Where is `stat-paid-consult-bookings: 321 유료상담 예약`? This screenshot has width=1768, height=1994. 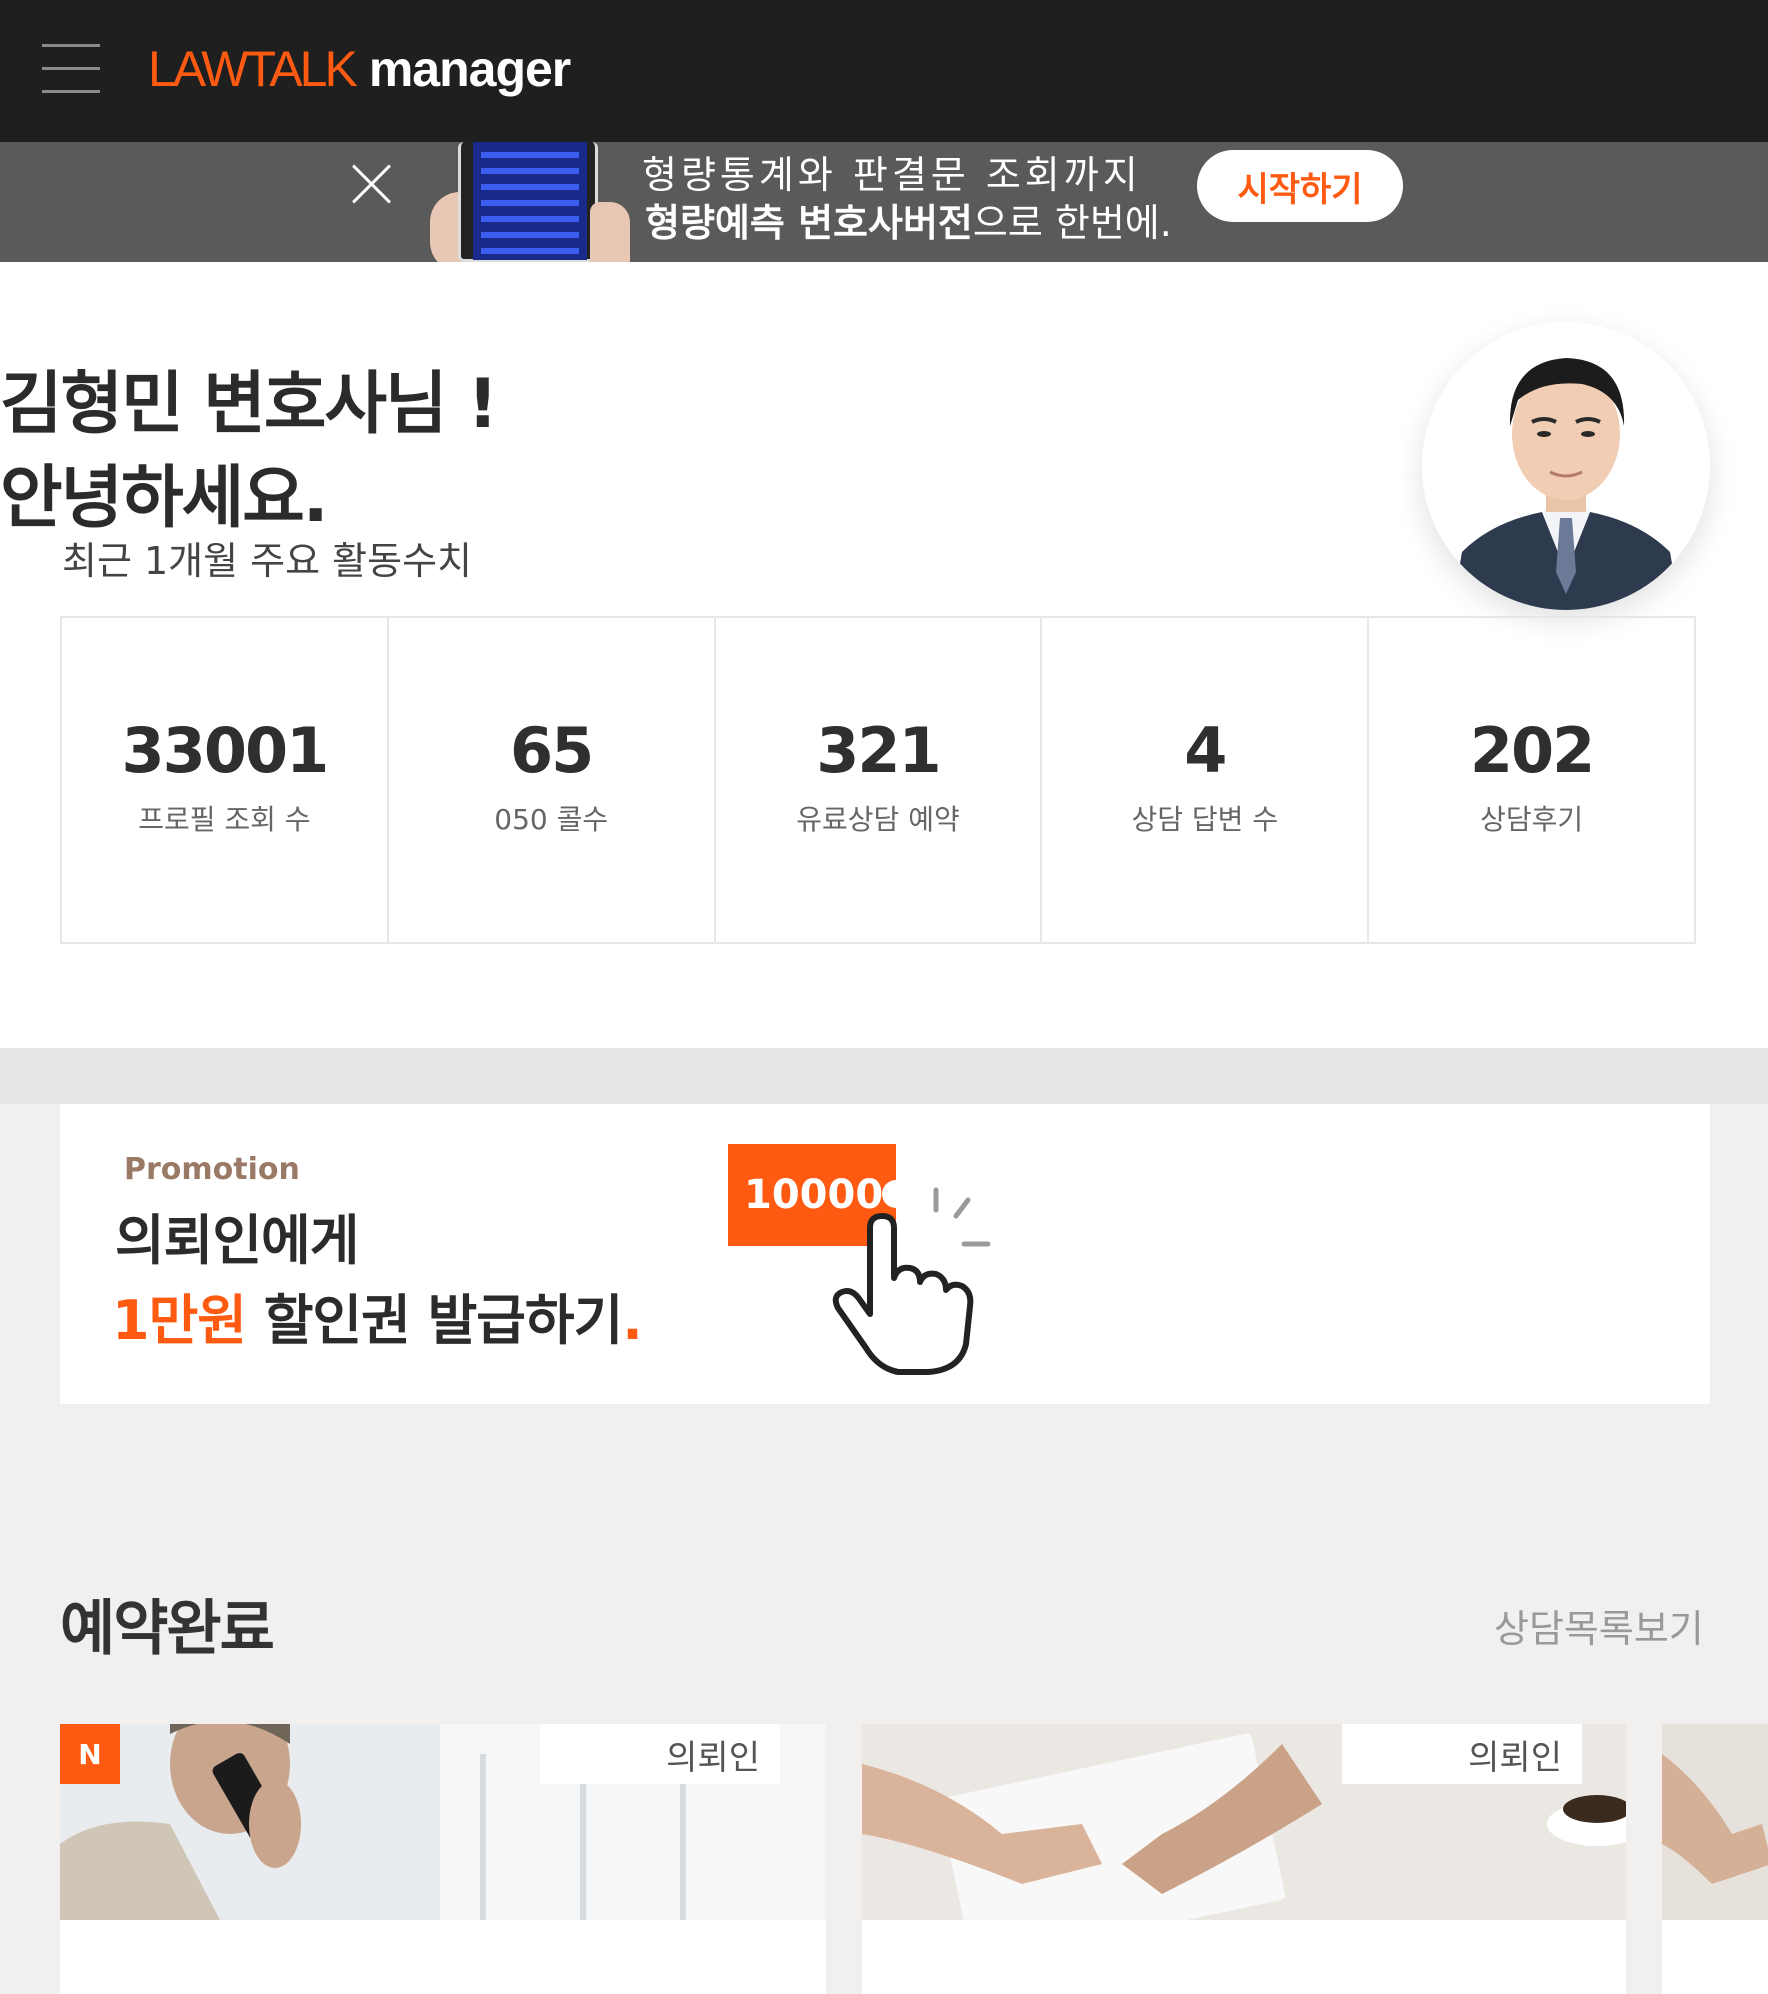 stat-paid-consult-bookings: 321 유료상담 예약 is located at coordinates (879, 780).